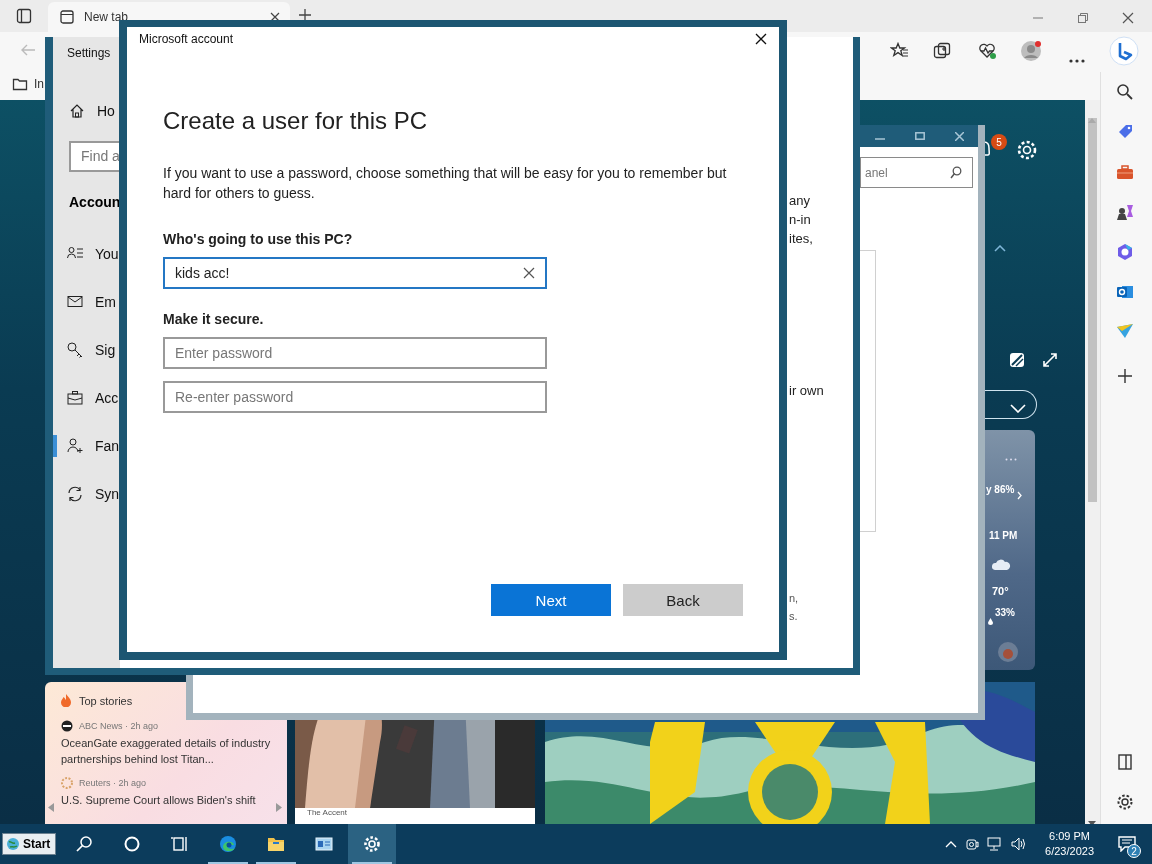 The image size is (1152, 864). Describe the element at coordinates (529, 273) in the screenshot. I see `clear-icon` at that location.